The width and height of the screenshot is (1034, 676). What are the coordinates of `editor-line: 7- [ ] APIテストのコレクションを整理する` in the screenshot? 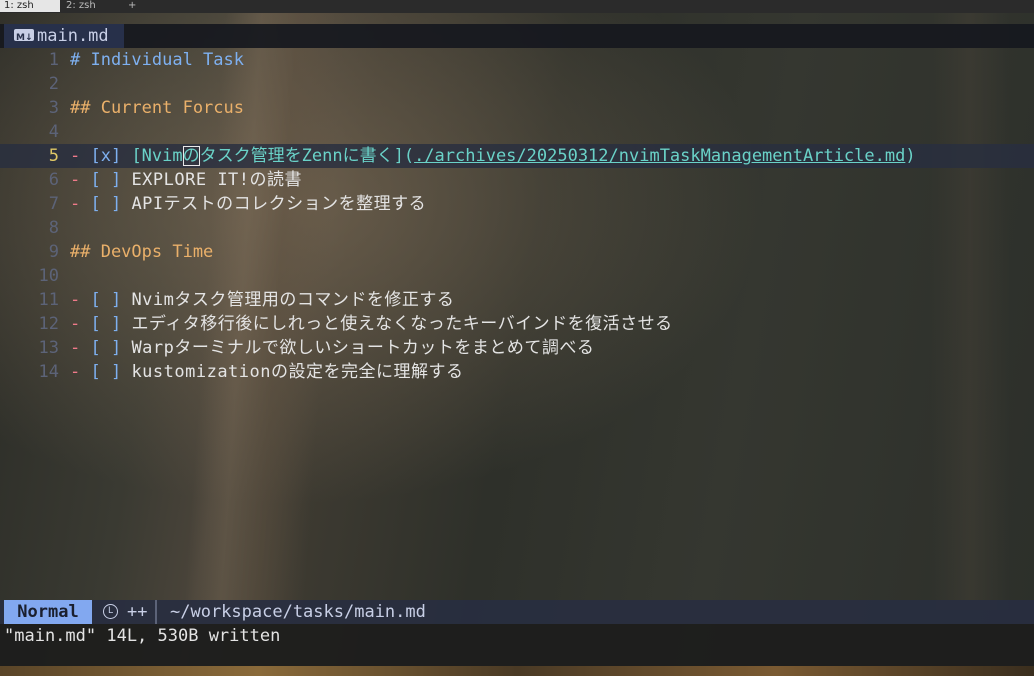 It's located at (517, 204).